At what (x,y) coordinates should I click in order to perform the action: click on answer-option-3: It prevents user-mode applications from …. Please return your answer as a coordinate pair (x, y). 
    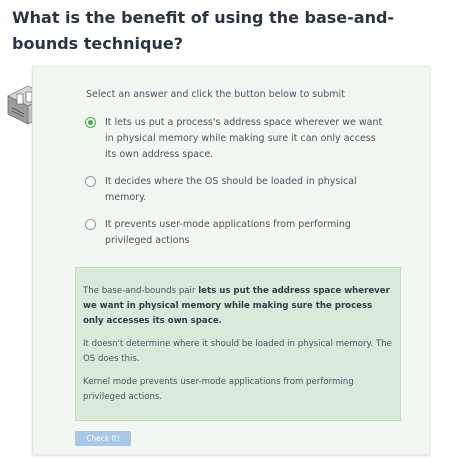
    Looking at the image, I should click on (235, 233).